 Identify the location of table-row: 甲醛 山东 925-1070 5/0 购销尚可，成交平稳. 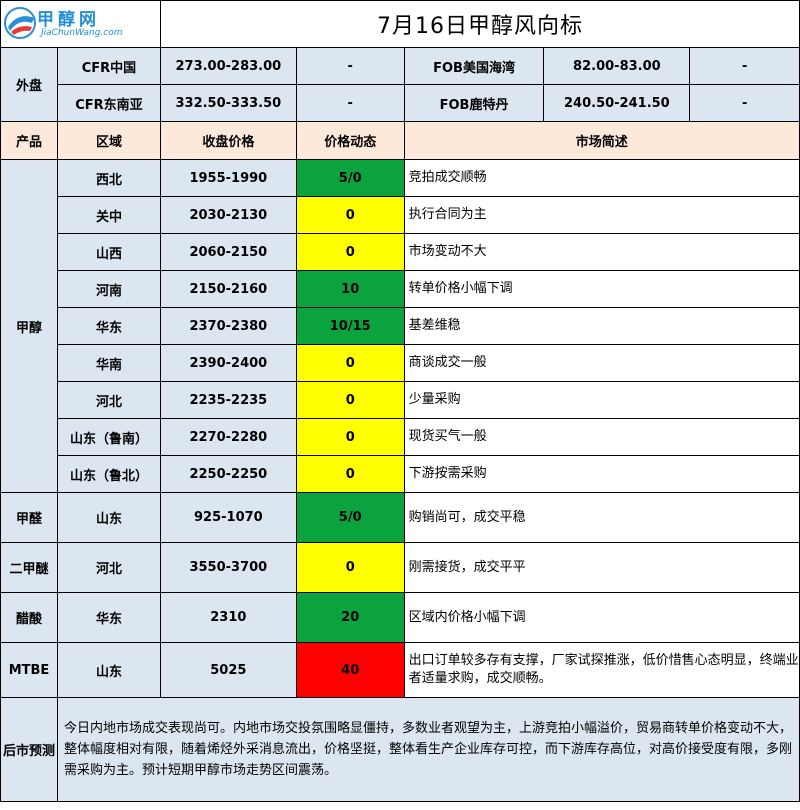
(400, 517).